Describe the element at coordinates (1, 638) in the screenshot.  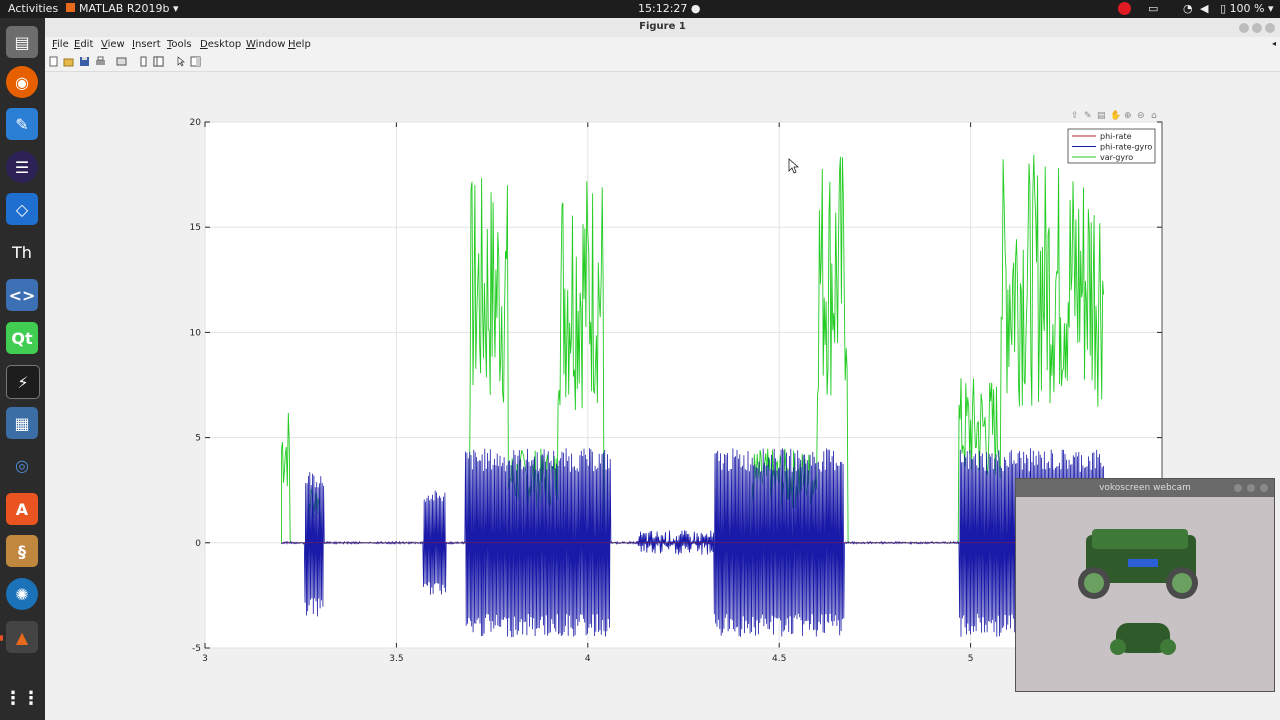
I see `active-app-indicator` at that location.